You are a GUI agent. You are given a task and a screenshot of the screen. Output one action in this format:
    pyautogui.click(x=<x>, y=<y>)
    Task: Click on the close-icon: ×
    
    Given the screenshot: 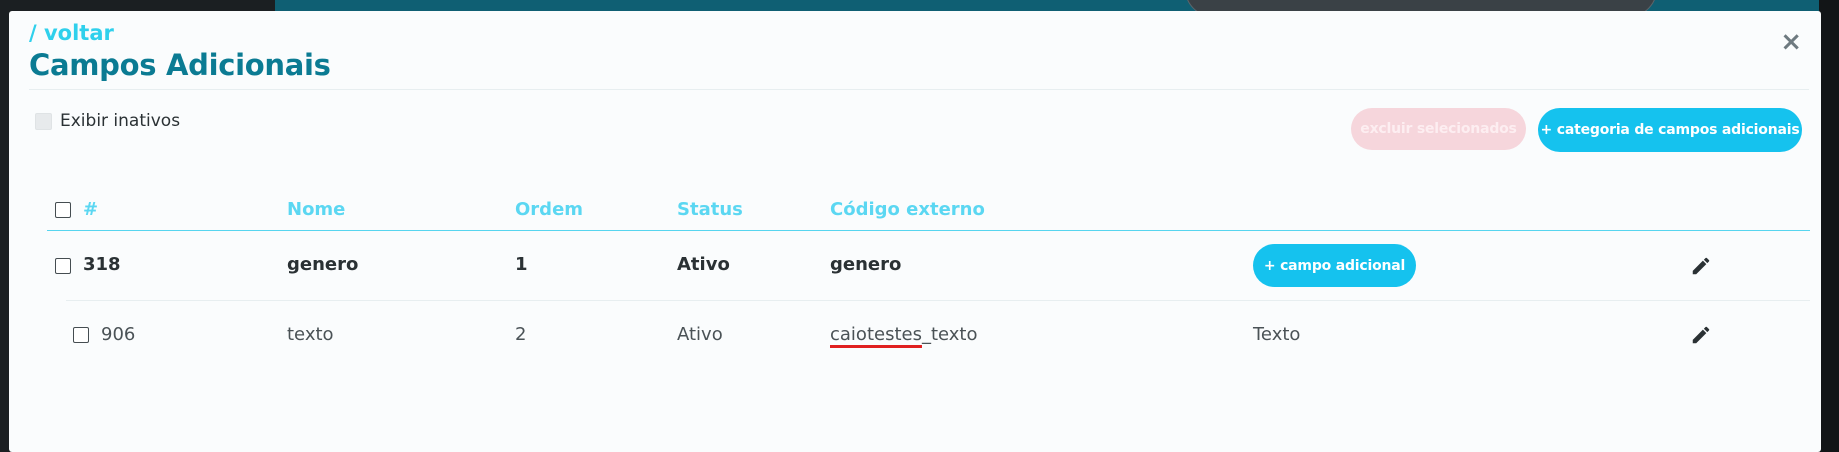 What is the action you would take?
    pyautogui.click(x=1791, y=42)
    